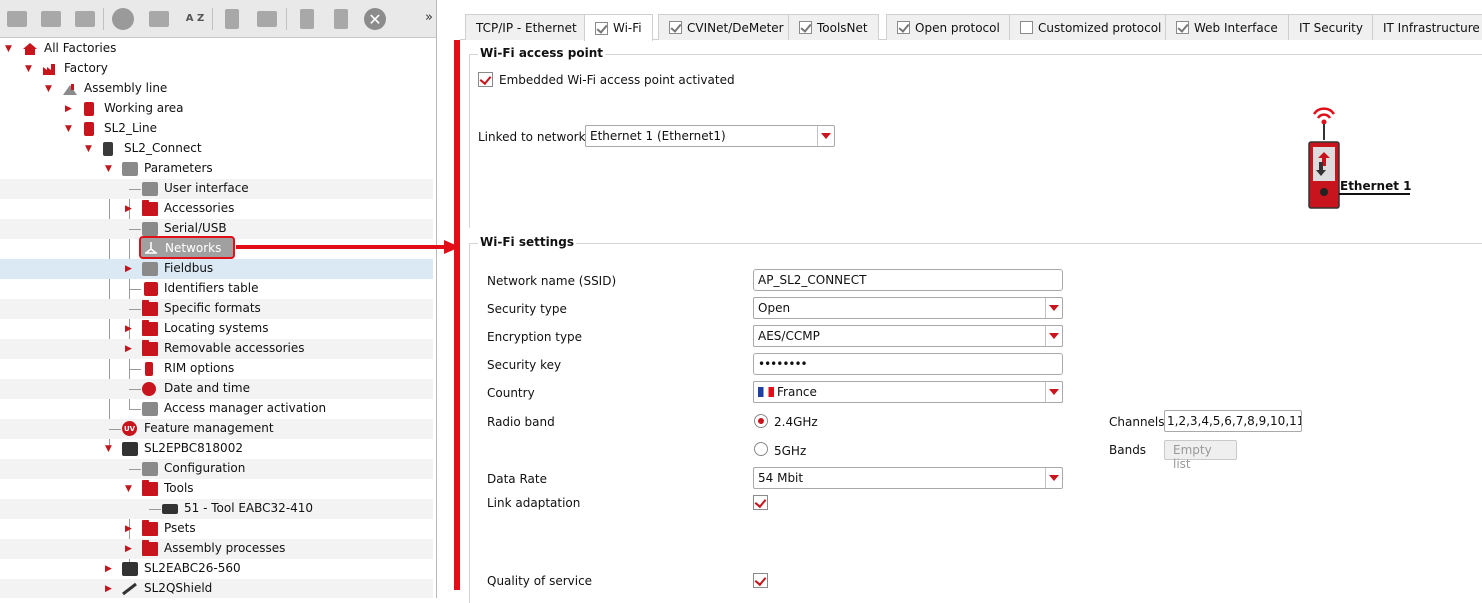  I want to click on export-icon, so click(267, 19).